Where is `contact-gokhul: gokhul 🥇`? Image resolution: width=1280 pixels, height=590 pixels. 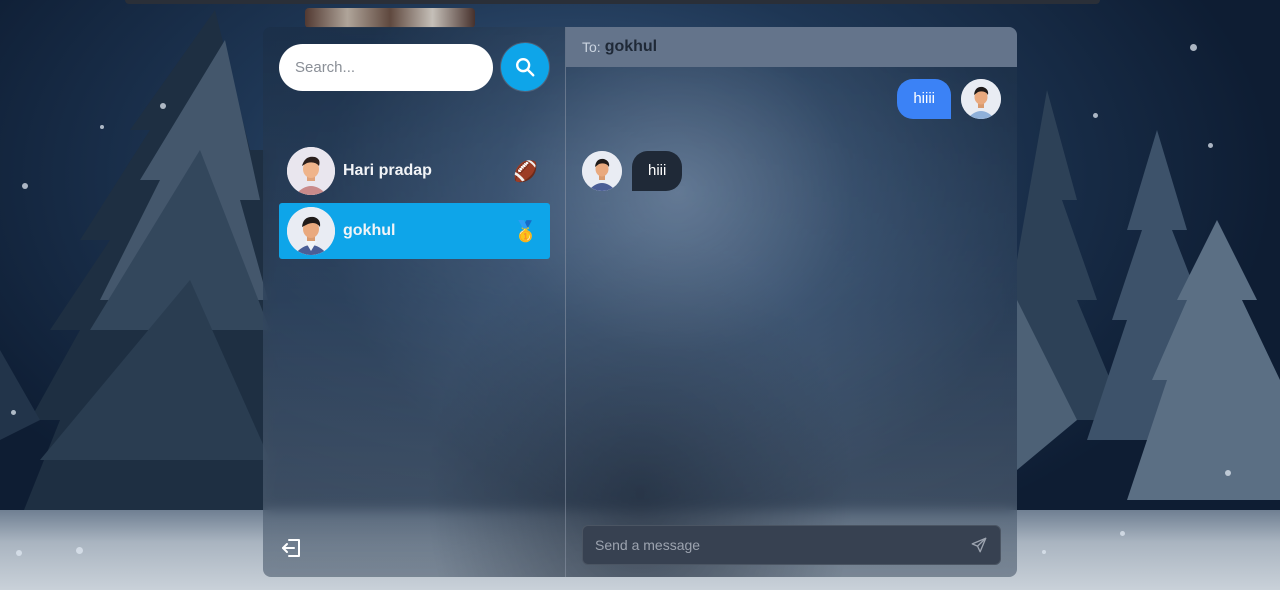 contact-gokhul: gokhul 🥇 is located at coordinates (414, 231).